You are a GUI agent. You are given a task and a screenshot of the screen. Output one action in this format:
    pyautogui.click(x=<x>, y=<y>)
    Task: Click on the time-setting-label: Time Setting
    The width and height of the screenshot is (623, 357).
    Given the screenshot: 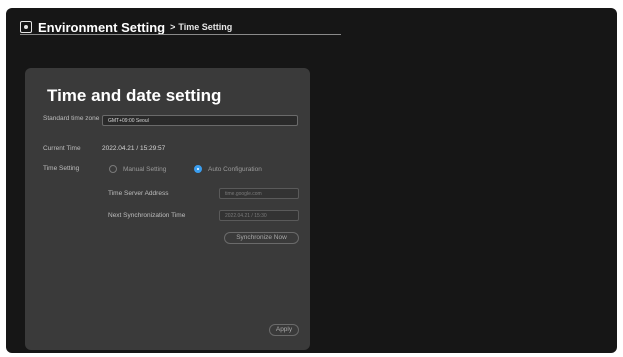 What is the action you would take?
    pyautogui.click(x=61, y=168)
    